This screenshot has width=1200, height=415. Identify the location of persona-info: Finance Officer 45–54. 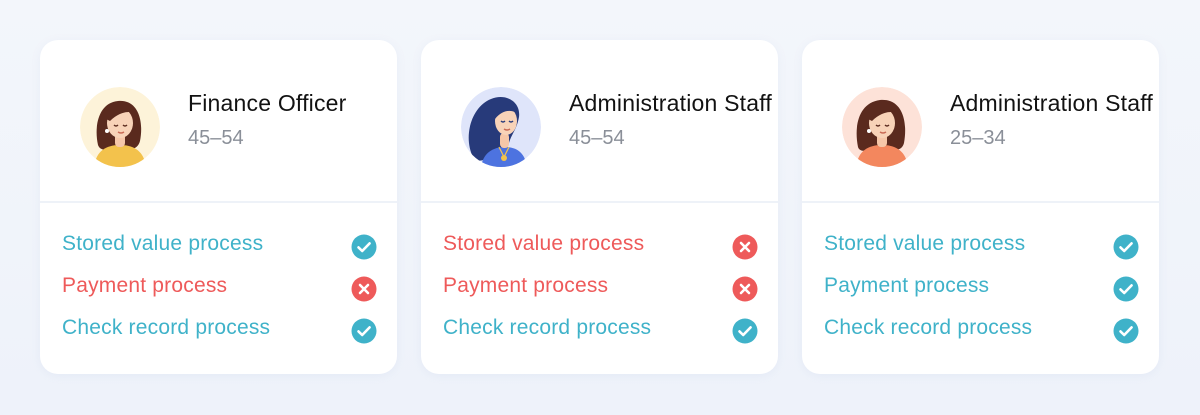
(267, 120).